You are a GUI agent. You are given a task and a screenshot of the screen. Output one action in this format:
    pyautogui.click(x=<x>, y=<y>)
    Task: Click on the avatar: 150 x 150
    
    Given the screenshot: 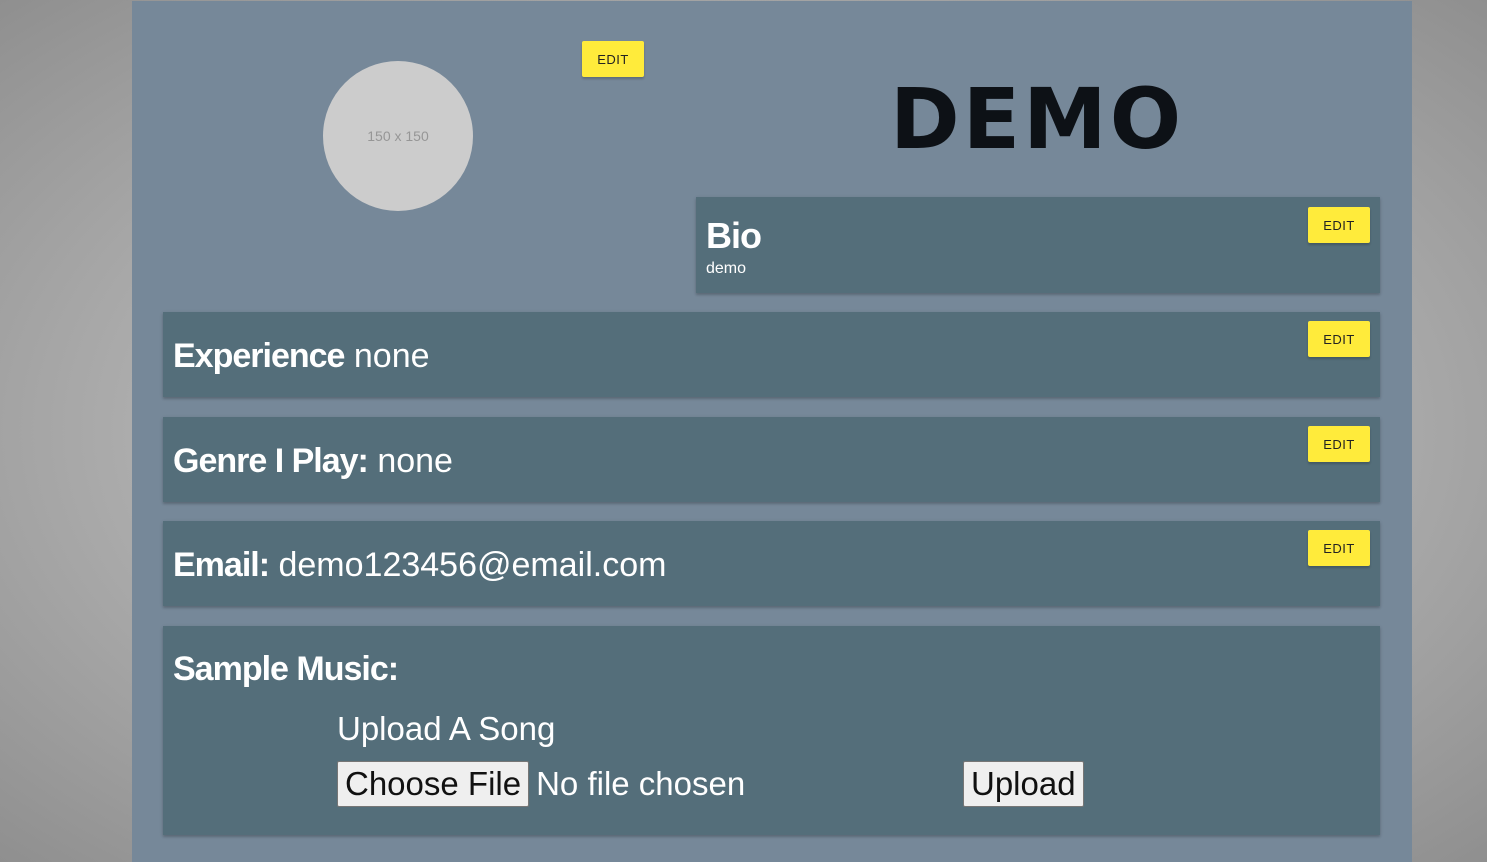 What is the action you would take?
    pyautogui.click(x=398, y=136)
    